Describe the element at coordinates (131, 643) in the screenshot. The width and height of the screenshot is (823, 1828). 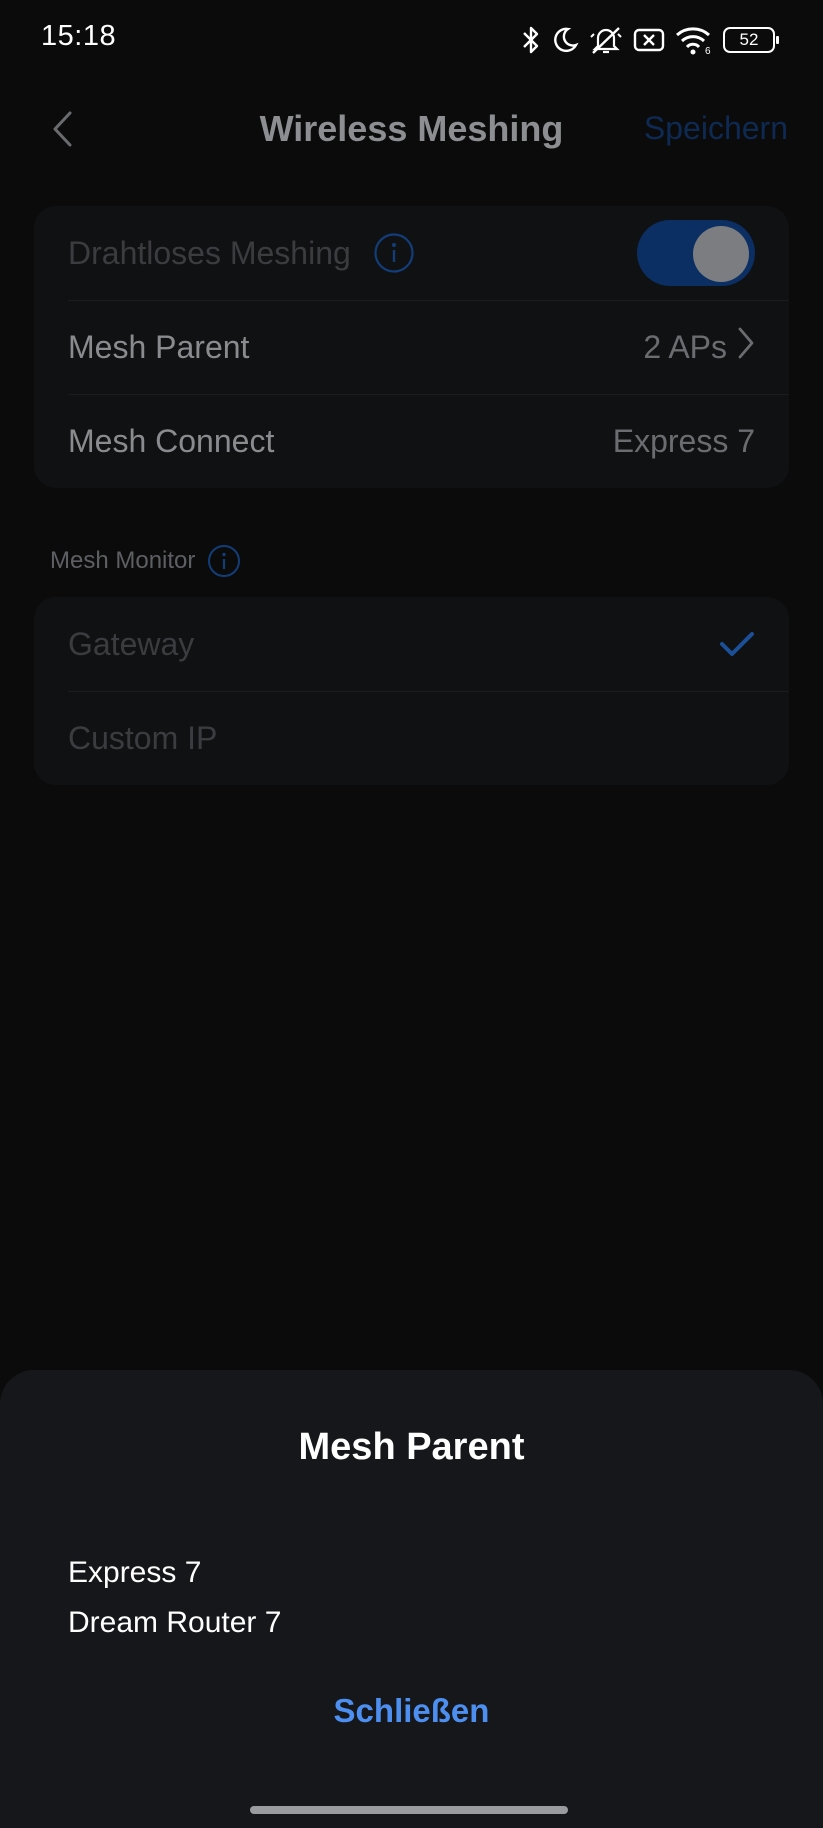
I see `gateway-label: Gateway` at that location.